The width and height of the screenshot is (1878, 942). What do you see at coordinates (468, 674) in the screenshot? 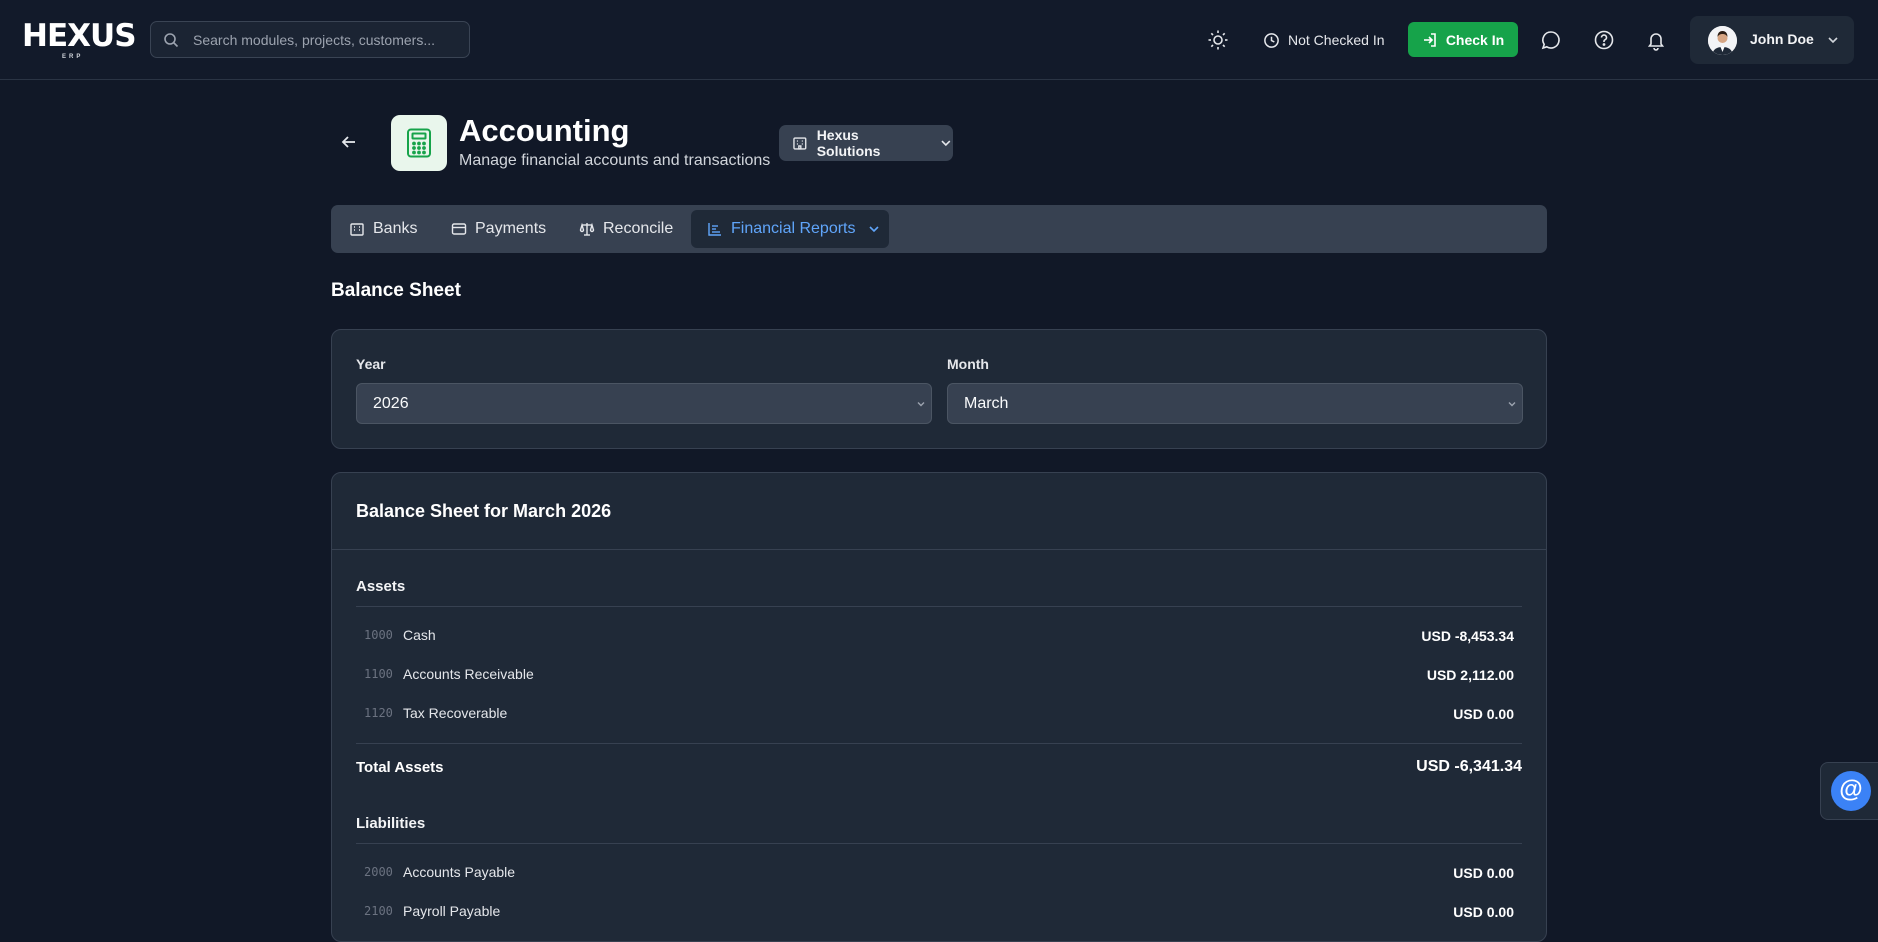
I see `account-name: Accounts Receivable` at bounding box center [468, 674].